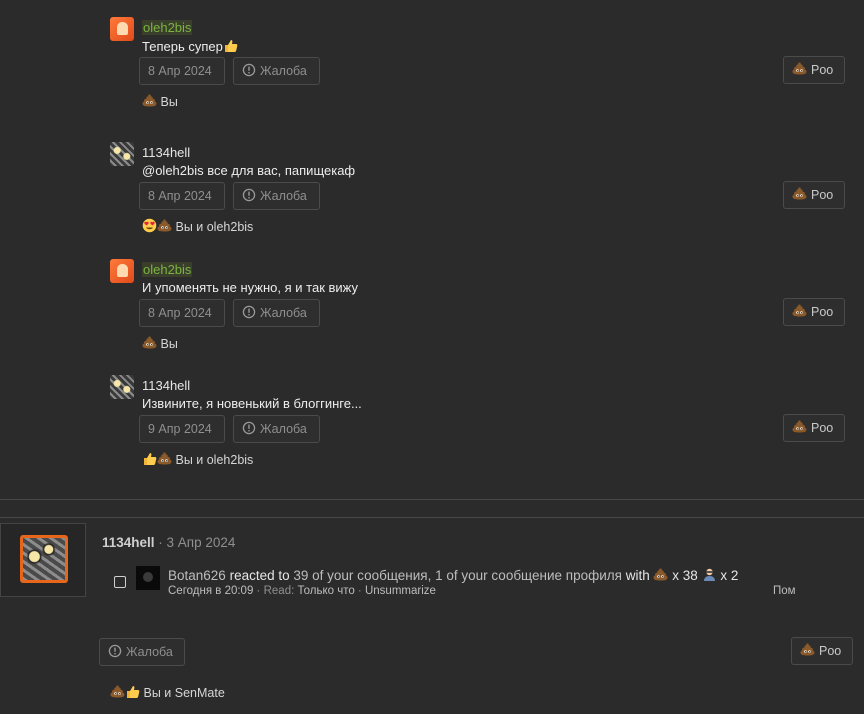 The width and height of the screenshot is (864, 714). I want to click on avatar-image, so click(44, 559).